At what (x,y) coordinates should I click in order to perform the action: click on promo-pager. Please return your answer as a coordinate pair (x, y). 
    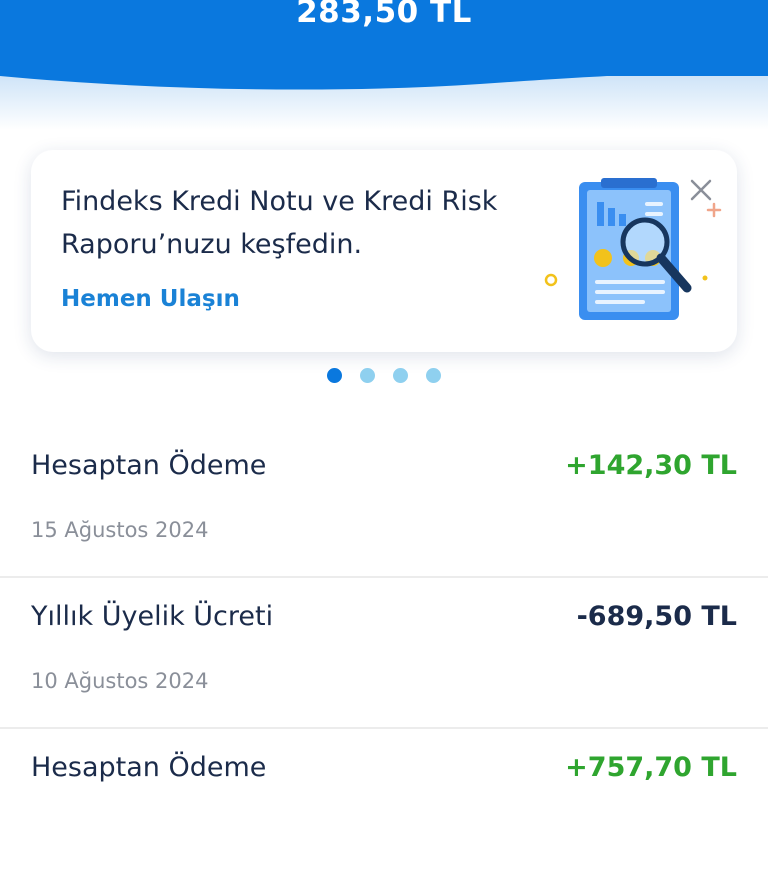
    Looking at the image, I should click on (384, 376).